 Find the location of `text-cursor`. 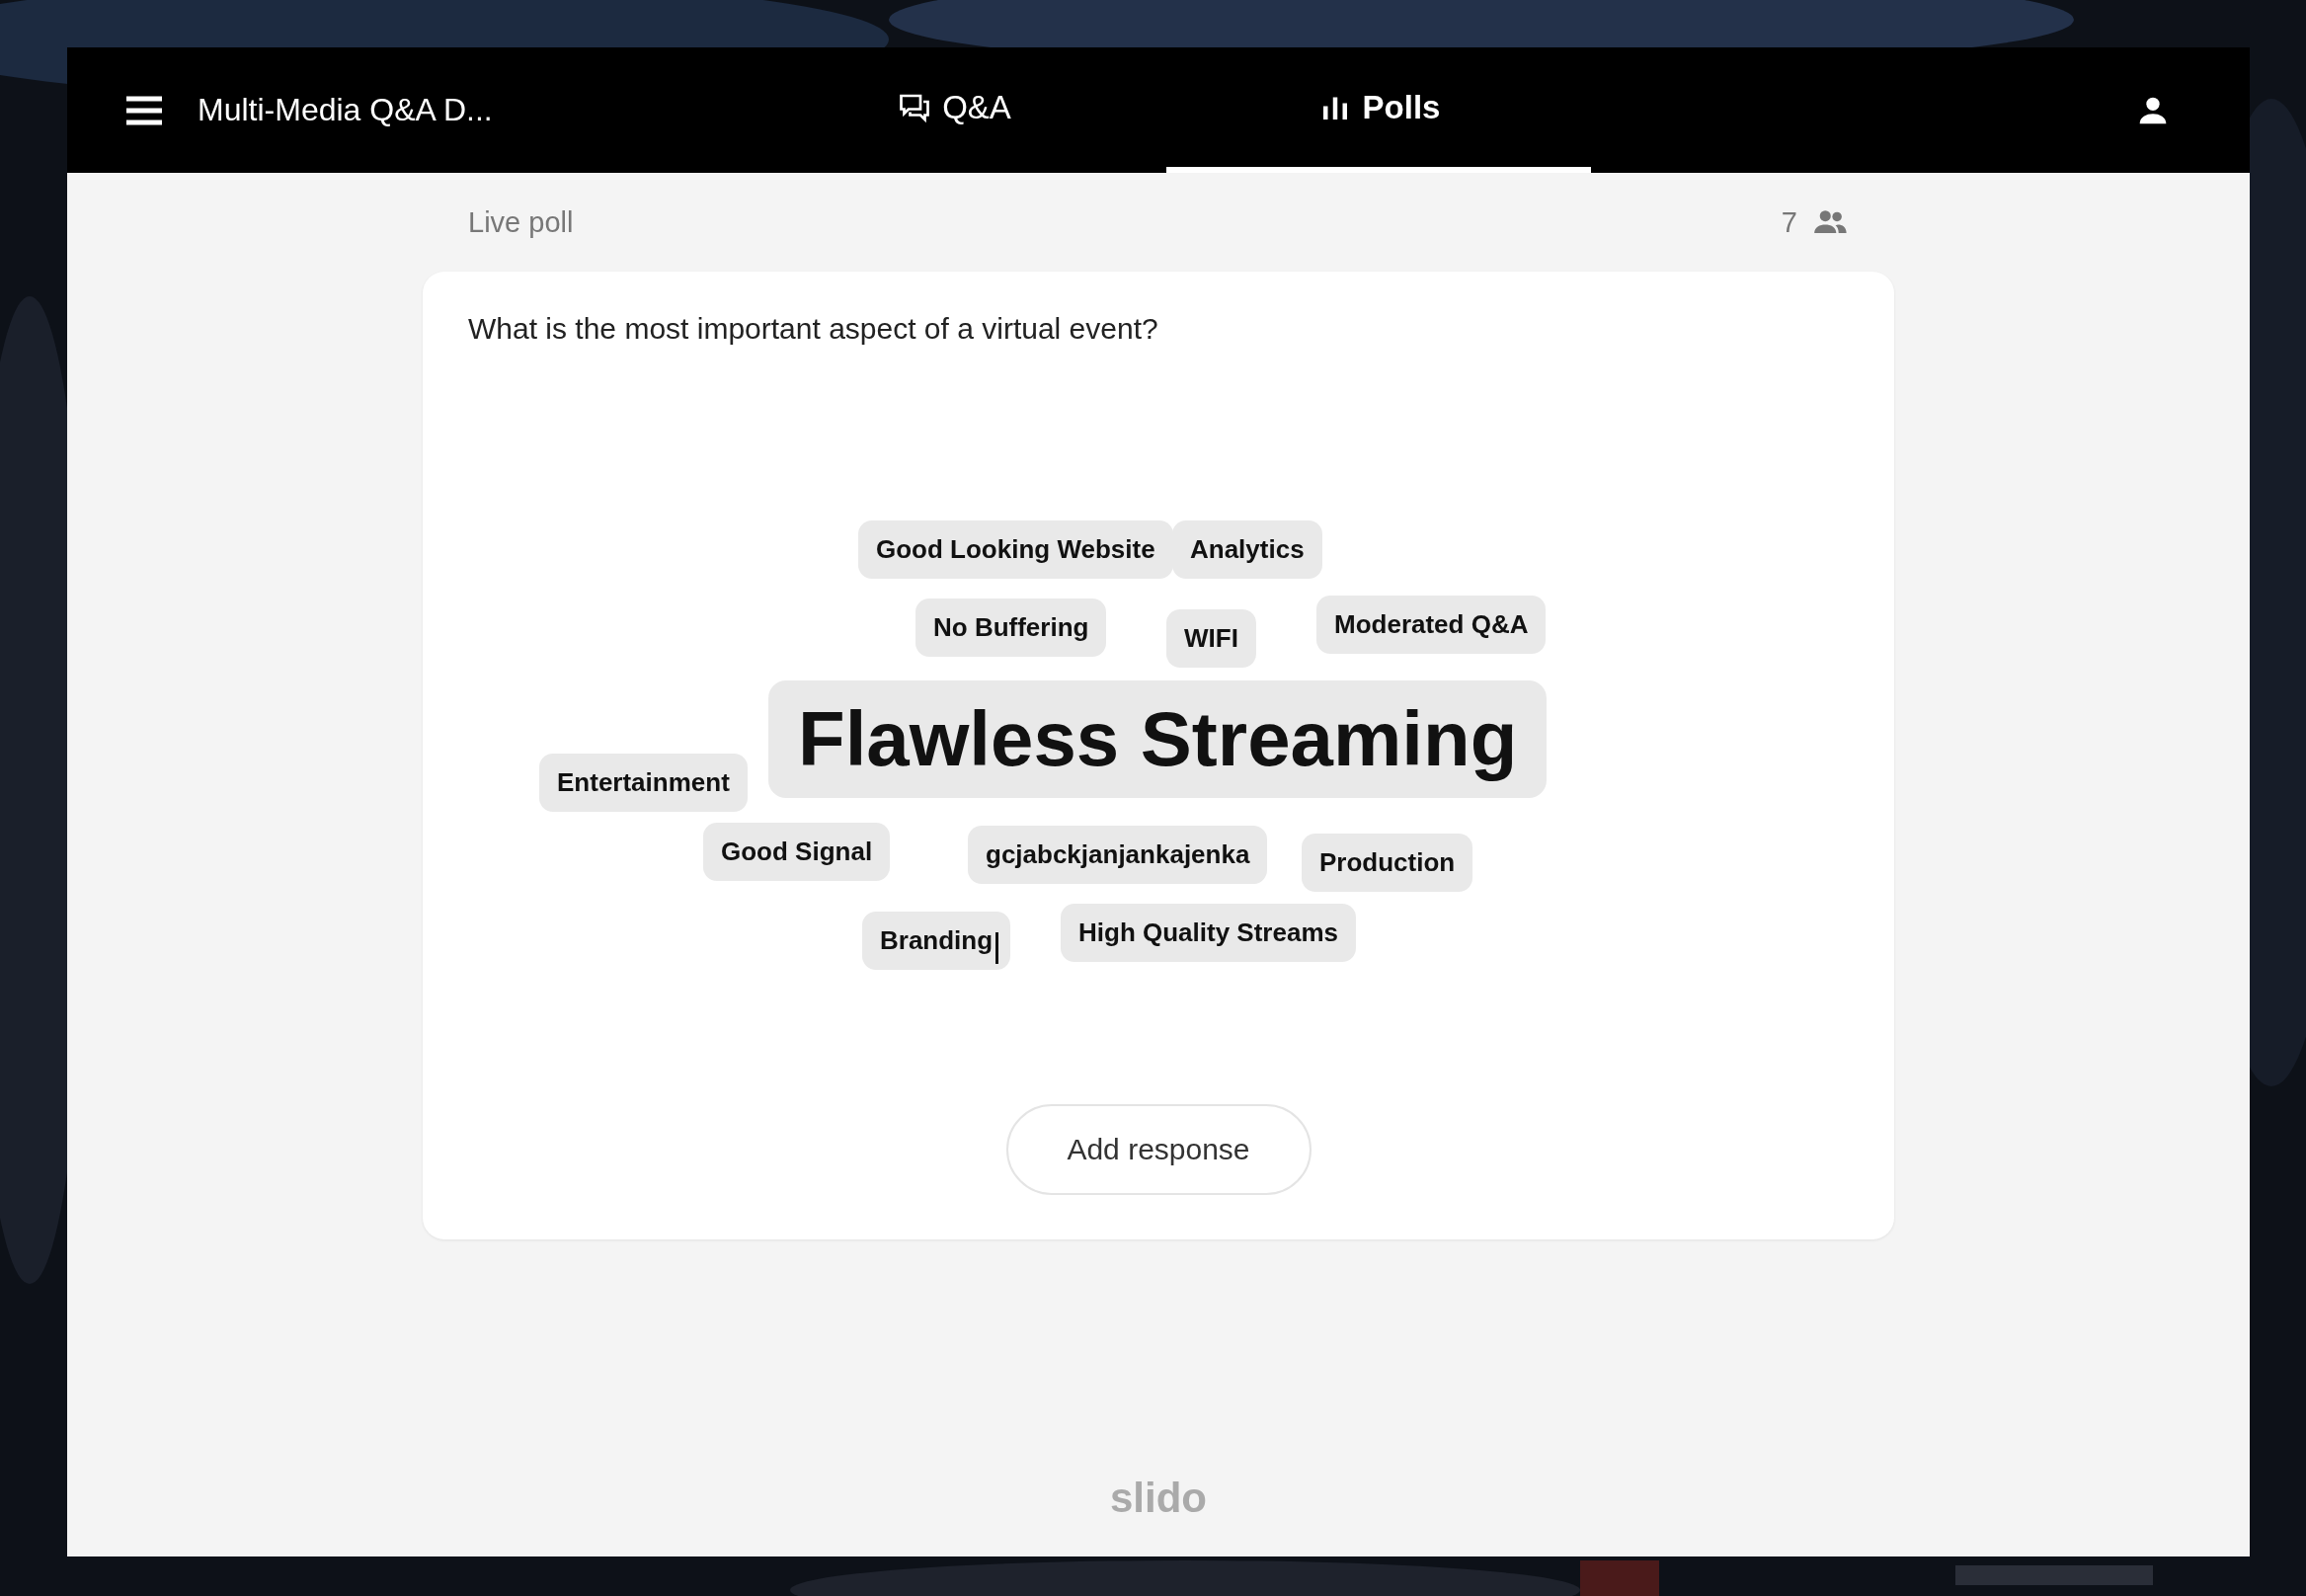

text-cursor is located at coordinates (996, 948).